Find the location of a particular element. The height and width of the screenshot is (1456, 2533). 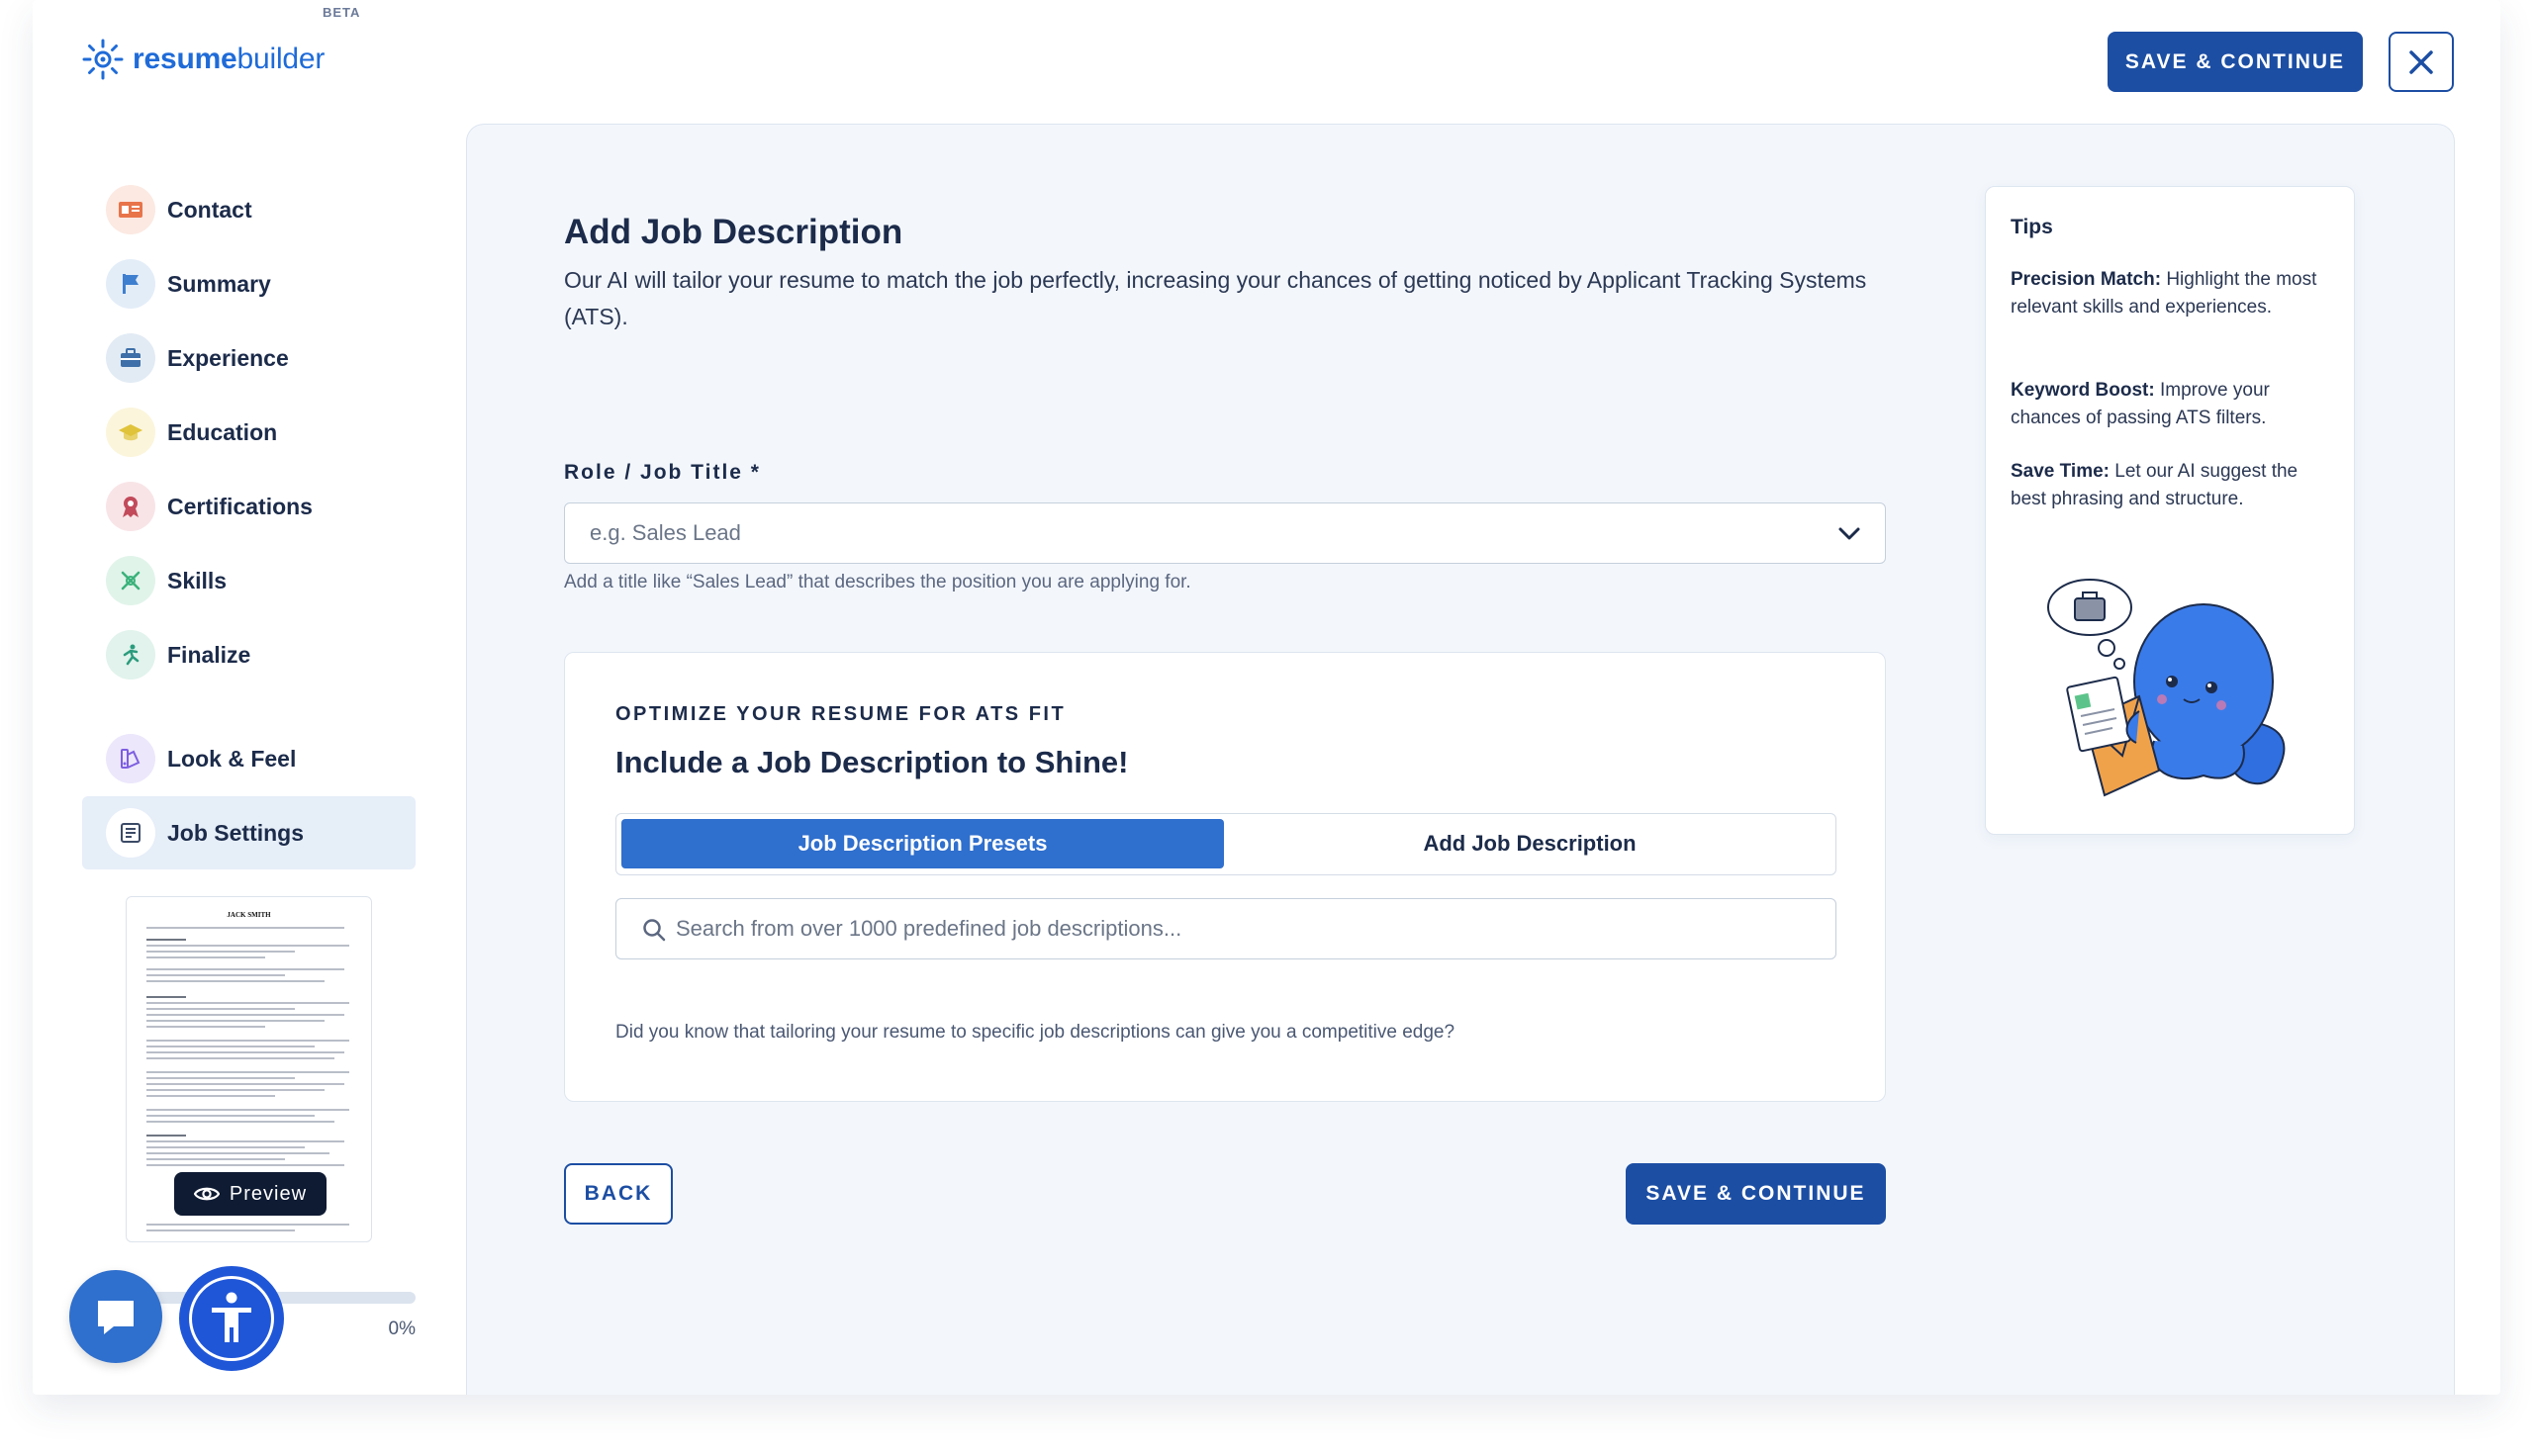

sidebar-item-look-feel: Look & Feel is located at coordinates (249, 758).